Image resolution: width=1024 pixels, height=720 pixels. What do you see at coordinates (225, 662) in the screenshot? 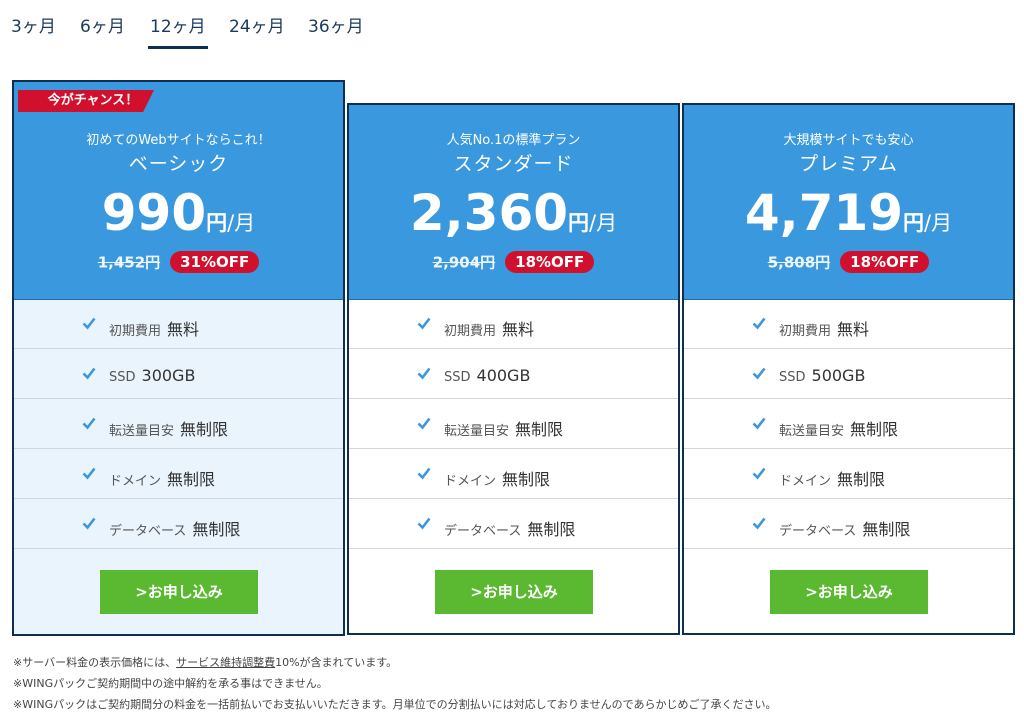
I see `service-fee-link: サービス維持調整費` at bounding box center [225, 662].